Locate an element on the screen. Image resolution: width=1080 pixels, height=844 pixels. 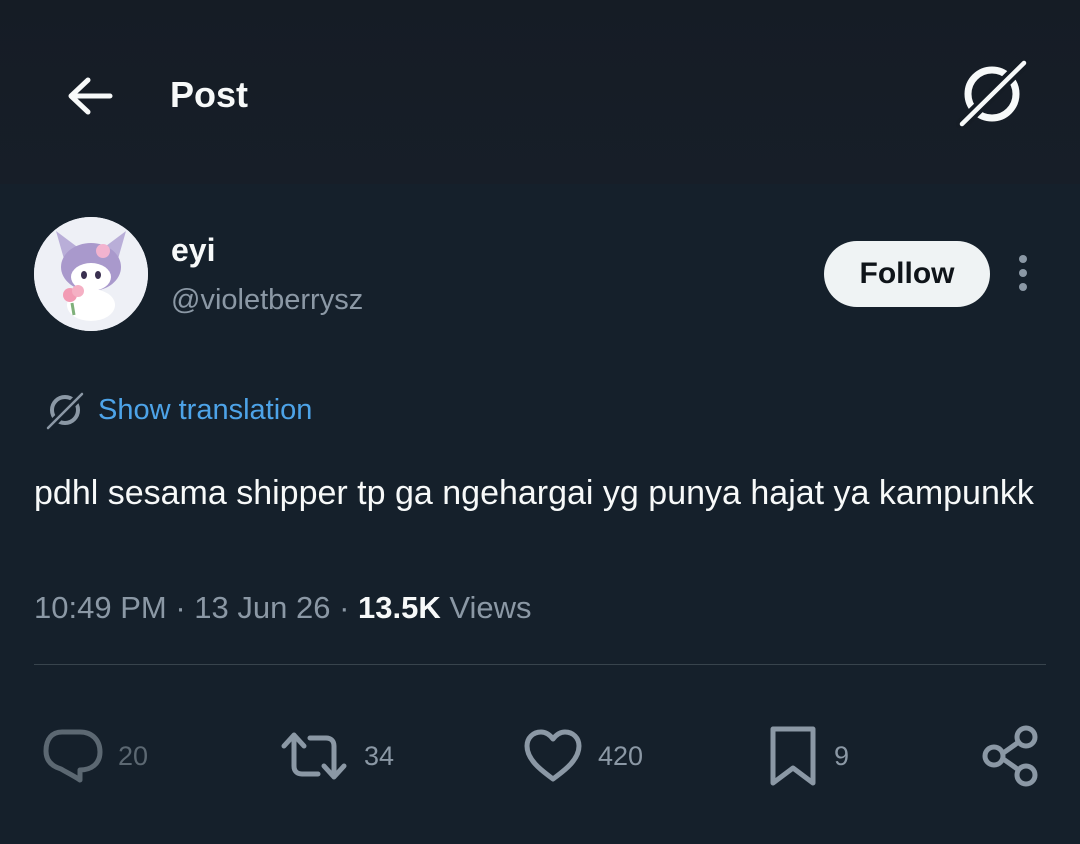
divider is located at coordinates (540, 664).